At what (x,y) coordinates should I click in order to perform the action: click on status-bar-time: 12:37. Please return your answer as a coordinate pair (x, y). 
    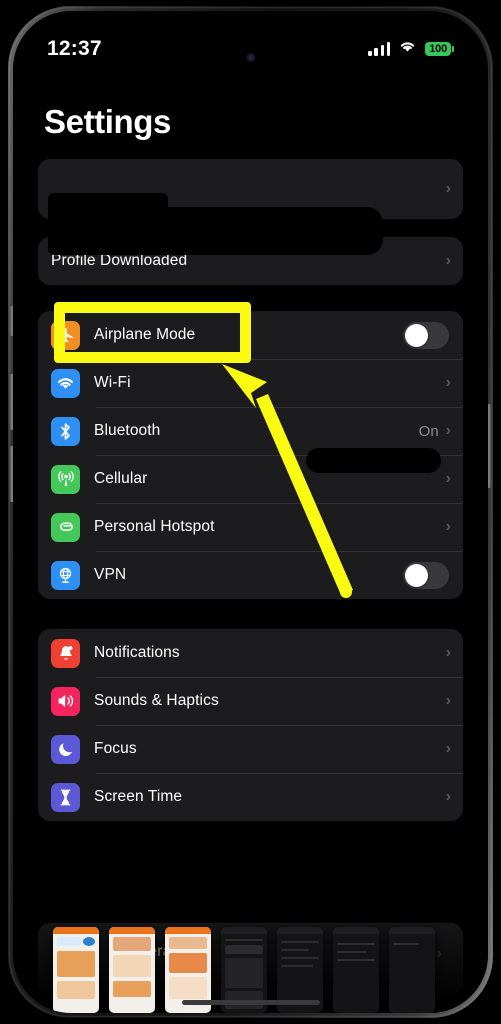
    Looking at the image, I should click on (74, 48).